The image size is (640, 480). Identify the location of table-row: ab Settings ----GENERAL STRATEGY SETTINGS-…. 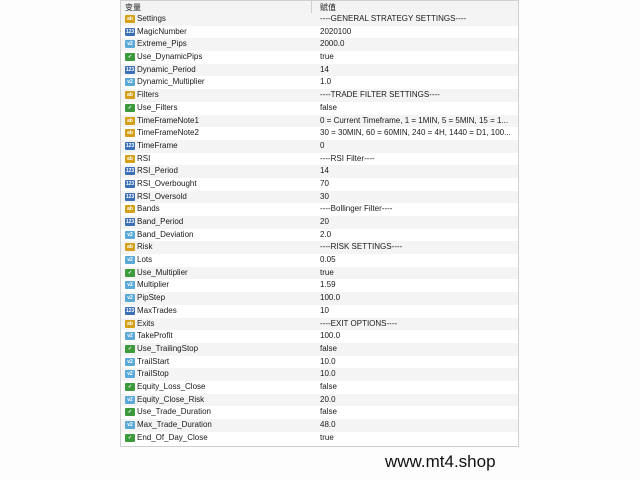
(319, 19).